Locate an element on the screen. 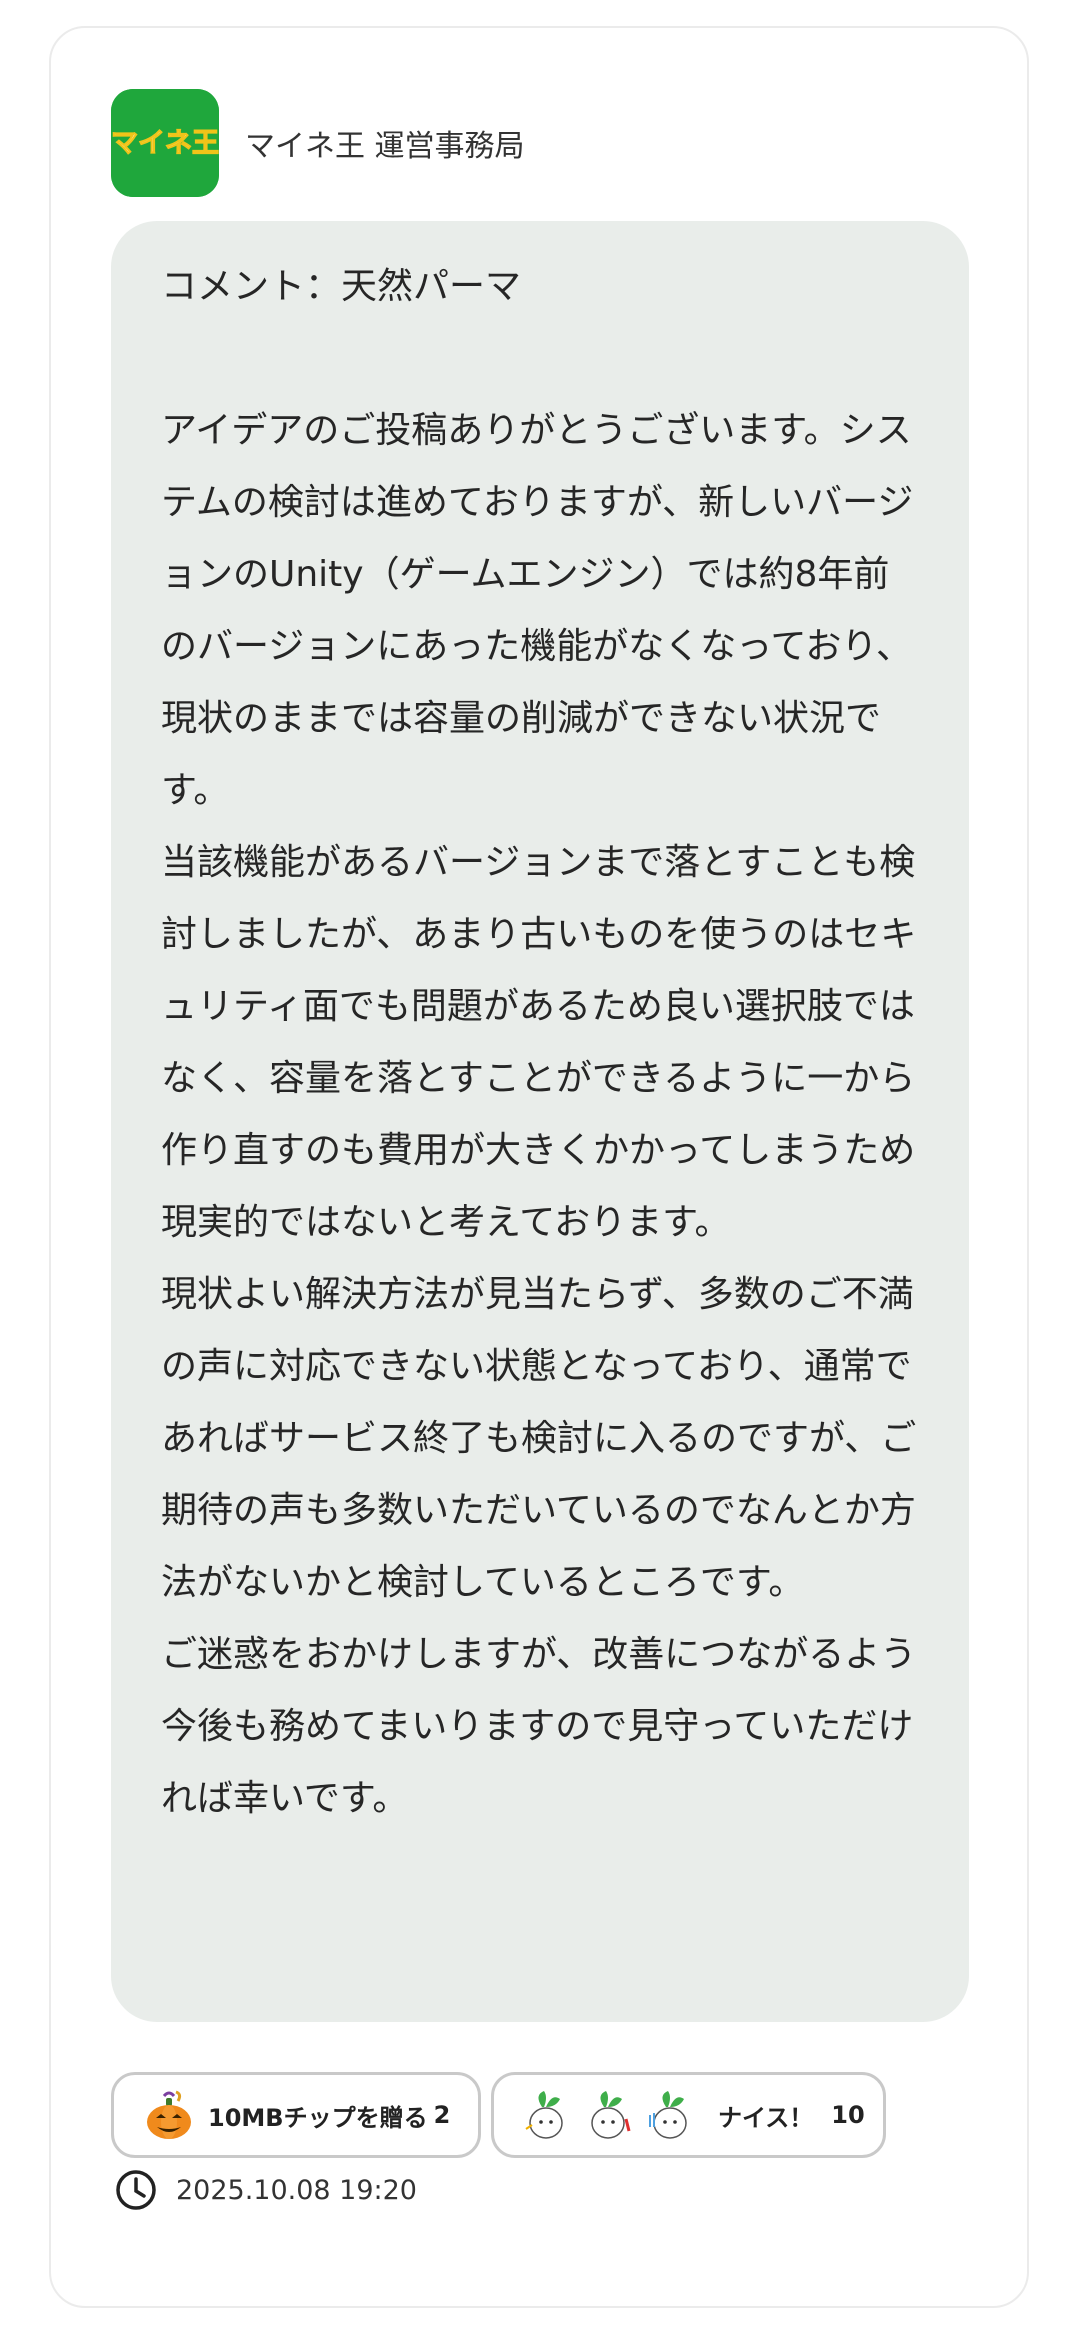  mineo-logo-avatar: マイネ王 is located at coordinates (165, 143).